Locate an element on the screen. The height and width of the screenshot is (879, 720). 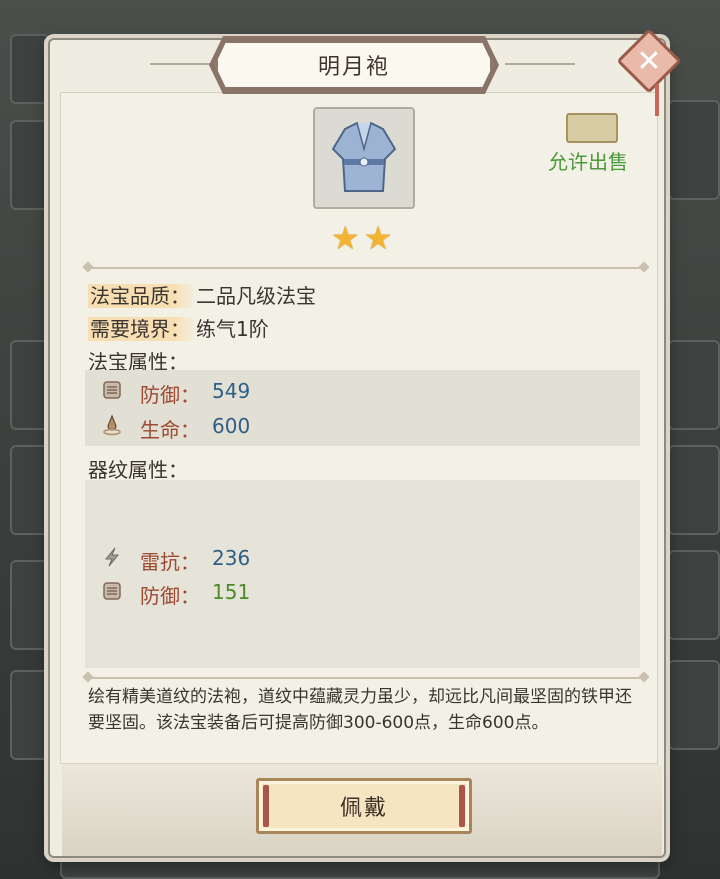
sell-allowed-label: 允许出售 is located at coordinates (588, 162).